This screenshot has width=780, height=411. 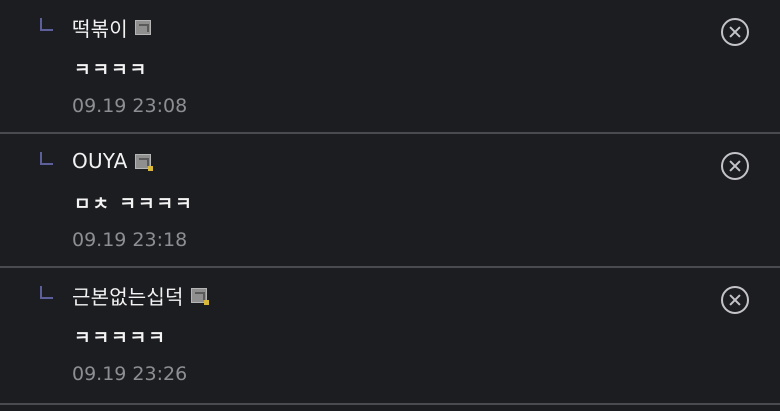 I want to click on timestamp: 09.19 23:08, so click(x=130, y=106).